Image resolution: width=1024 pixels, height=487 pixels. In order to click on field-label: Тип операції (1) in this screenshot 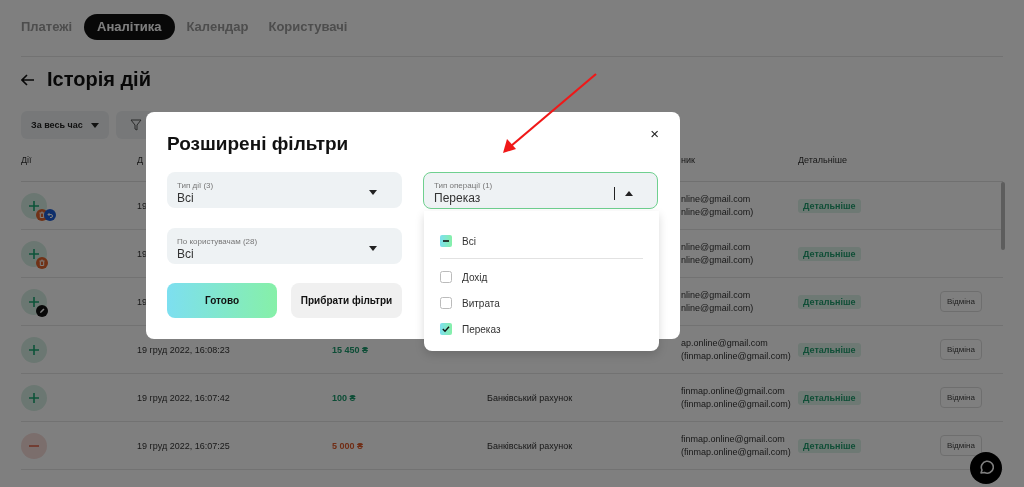, I will do `click(463, 185)`.